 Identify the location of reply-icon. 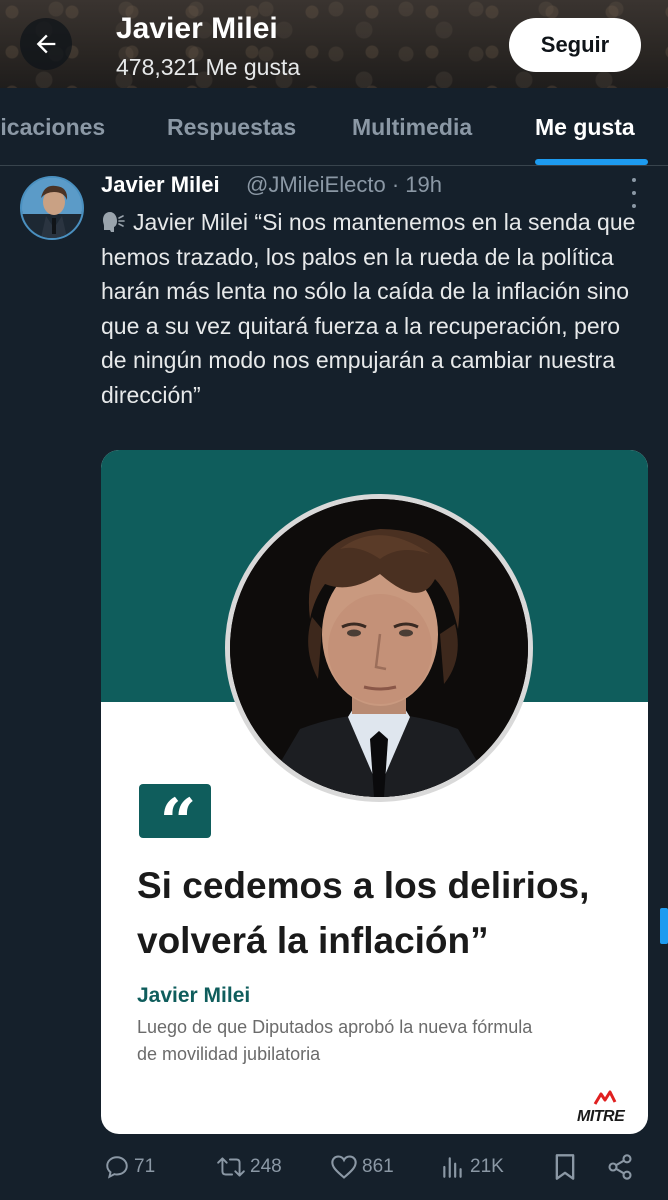
(117, 1167).